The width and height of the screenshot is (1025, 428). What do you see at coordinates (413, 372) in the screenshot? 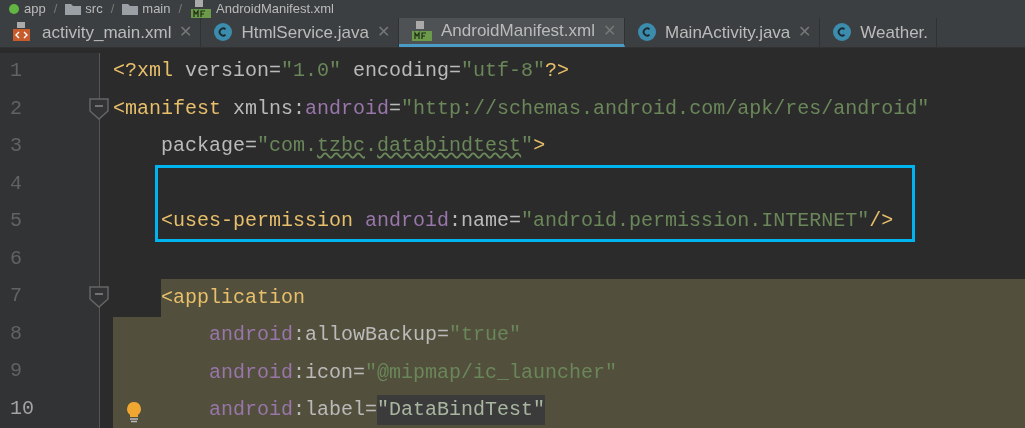
I see `code-line: android:icon="@mipmap/ic_launcher"` at bounding box center [413, 372].